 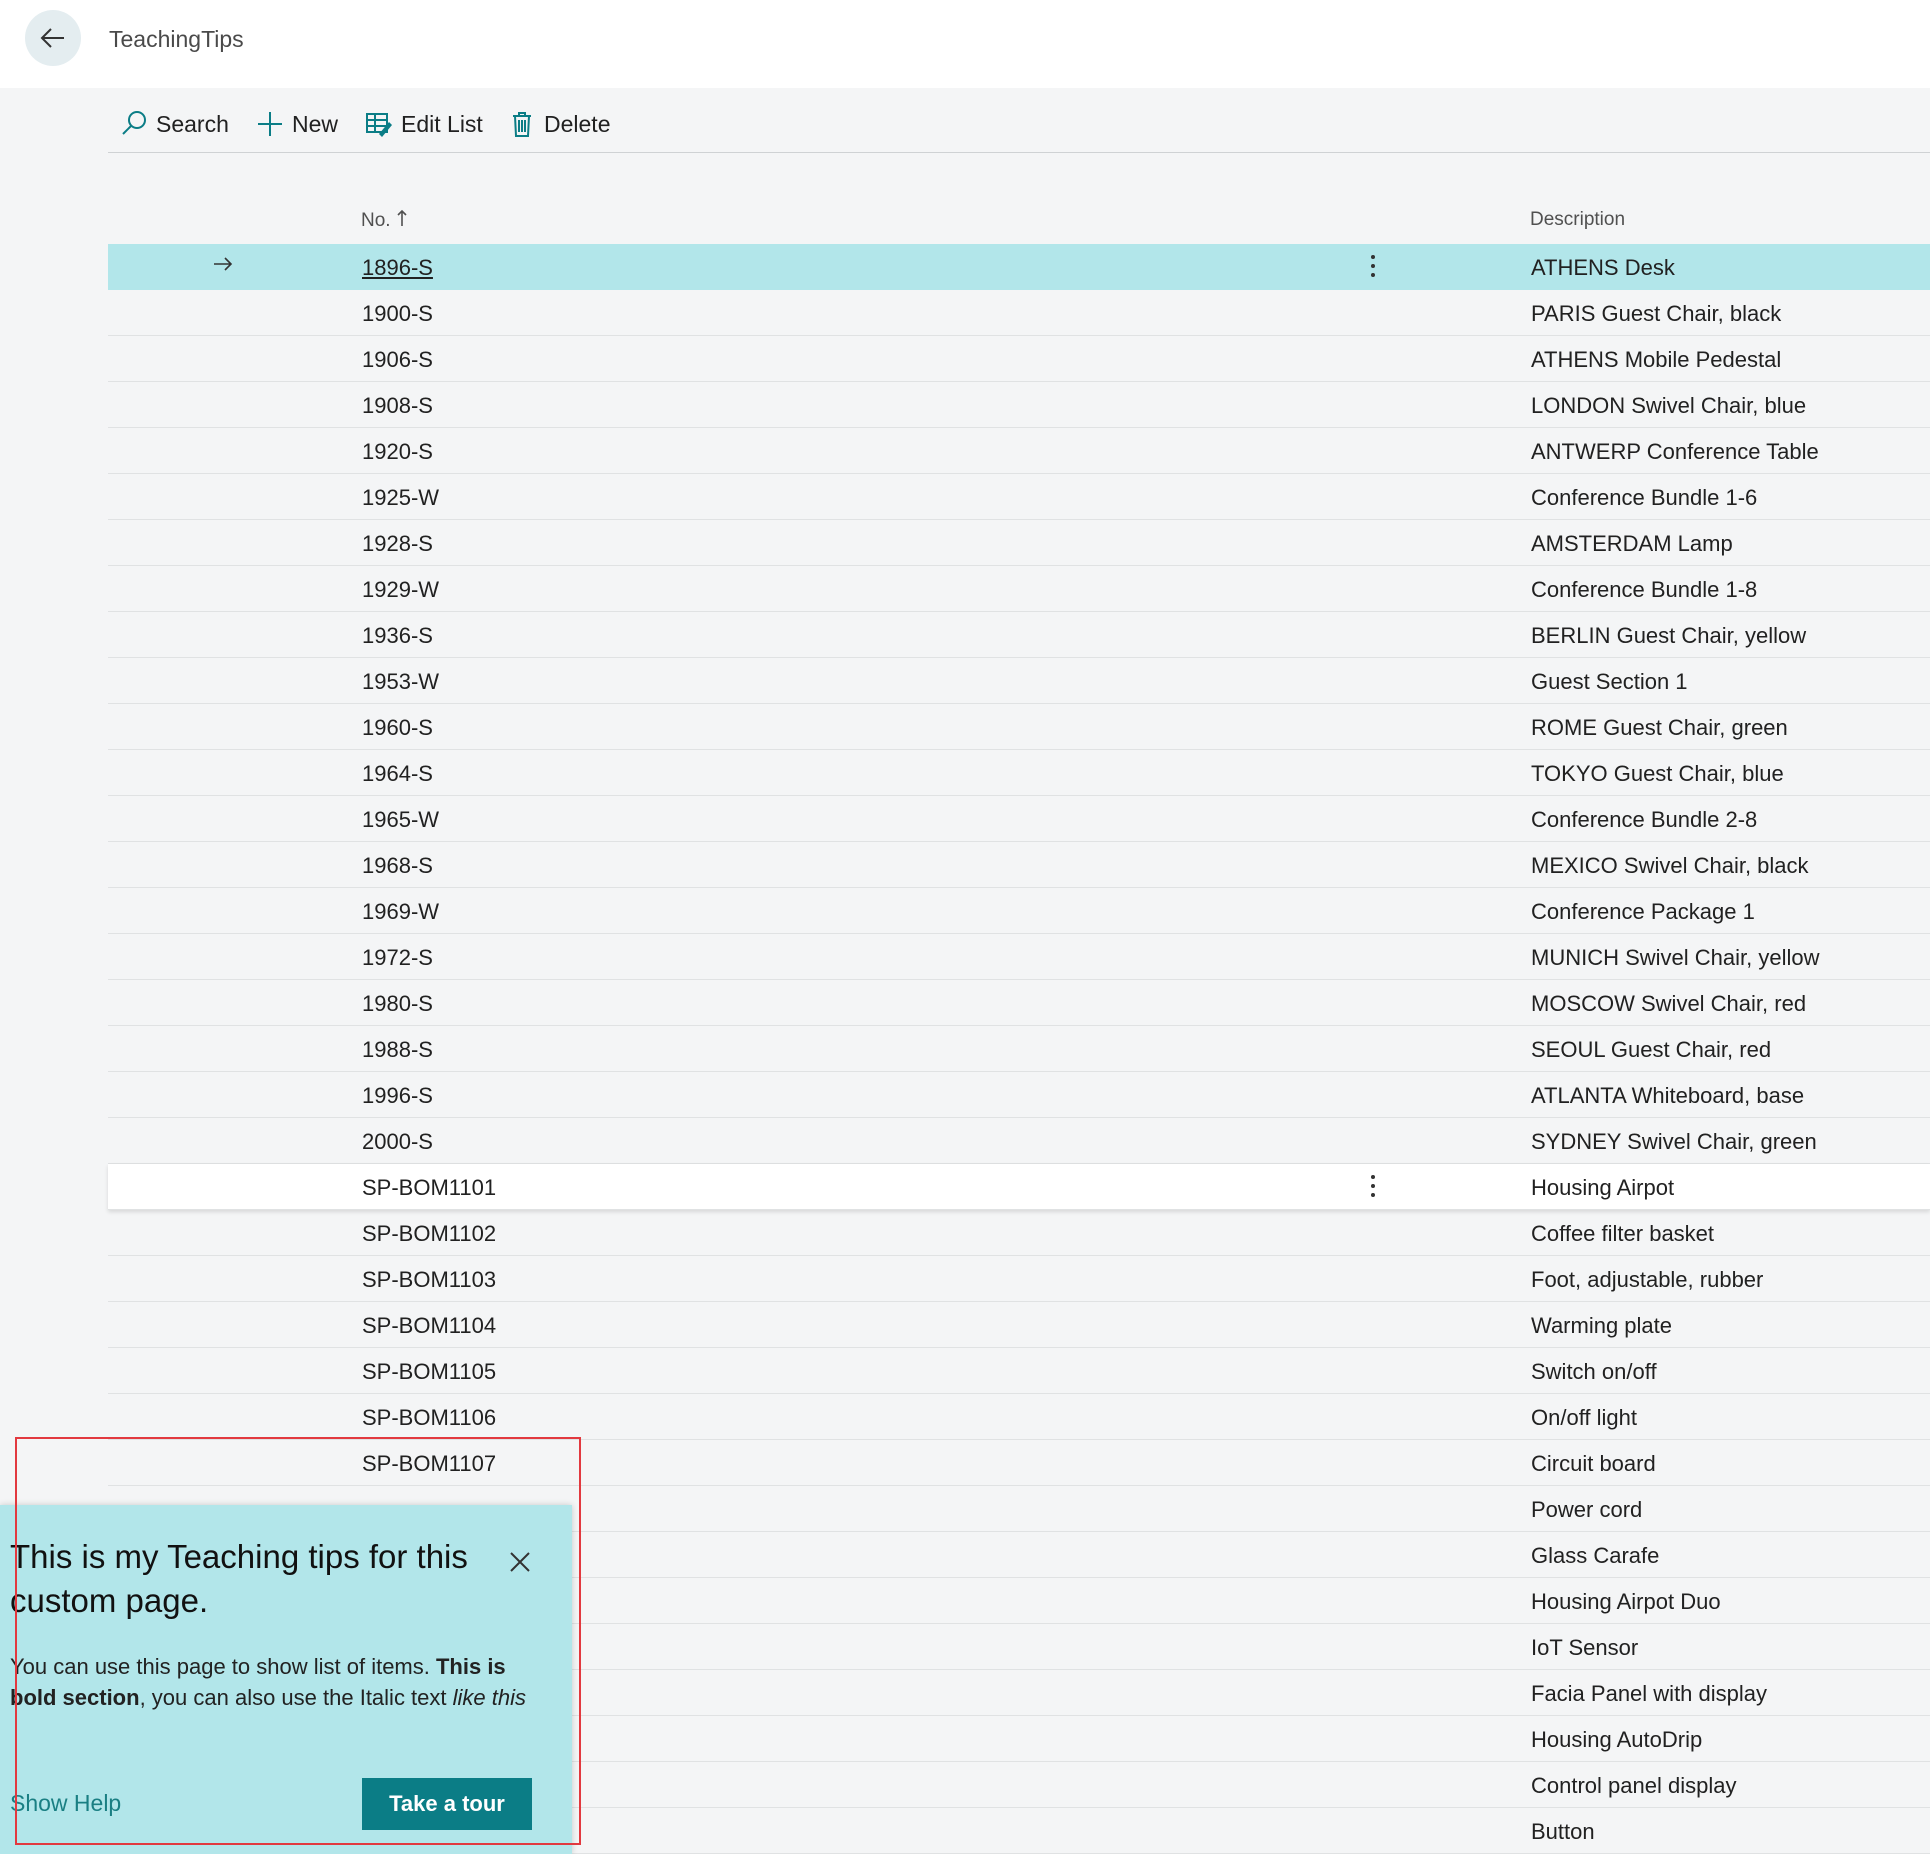 I want to click on table-row: SP-BOM1101 Housing Airpot, so click(x=1019, y=1187).